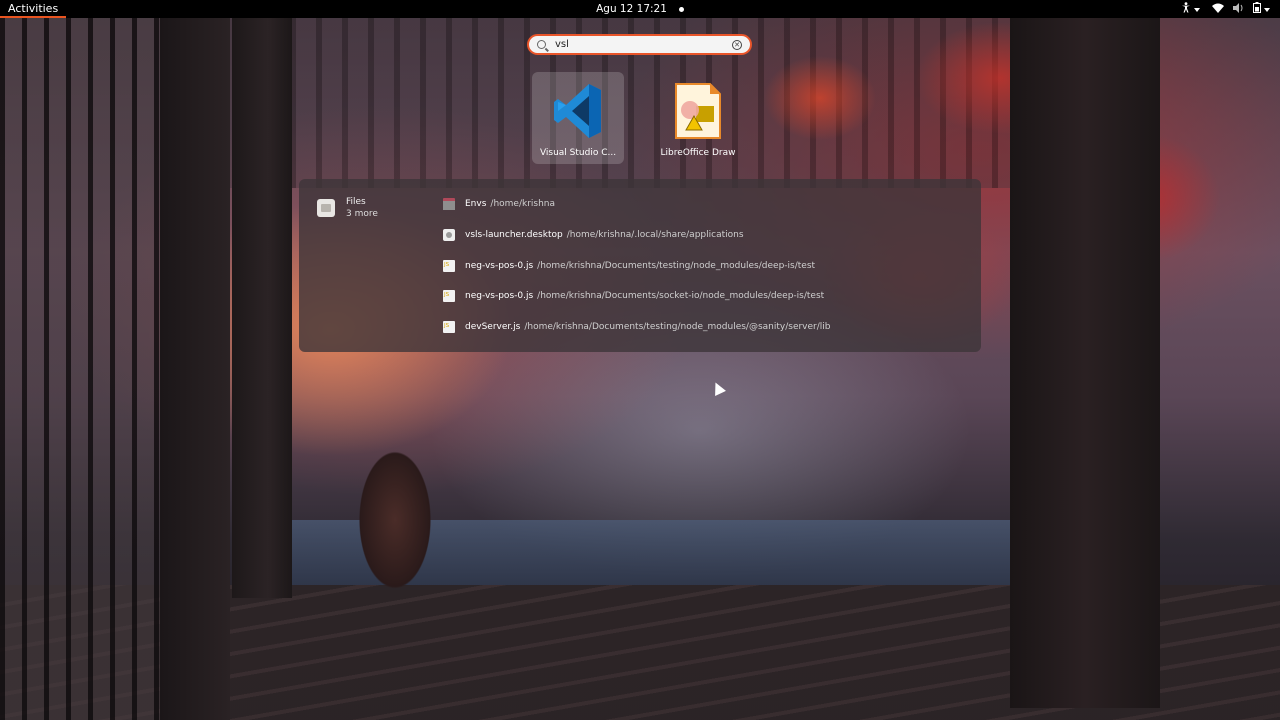 The height and width of the screenshot is (720, 1280). Describe the element at coordinates (635, 44) in the screenshot. I see `search-input` at that location.